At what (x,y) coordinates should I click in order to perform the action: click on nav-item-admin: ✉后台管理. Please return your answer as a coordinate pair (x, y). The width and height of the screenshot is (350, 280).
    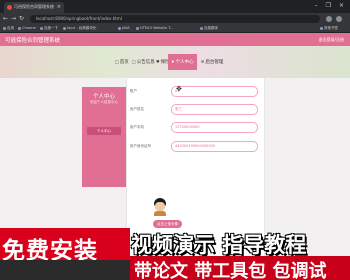
    Looking at the image, I should click on (212, 62).